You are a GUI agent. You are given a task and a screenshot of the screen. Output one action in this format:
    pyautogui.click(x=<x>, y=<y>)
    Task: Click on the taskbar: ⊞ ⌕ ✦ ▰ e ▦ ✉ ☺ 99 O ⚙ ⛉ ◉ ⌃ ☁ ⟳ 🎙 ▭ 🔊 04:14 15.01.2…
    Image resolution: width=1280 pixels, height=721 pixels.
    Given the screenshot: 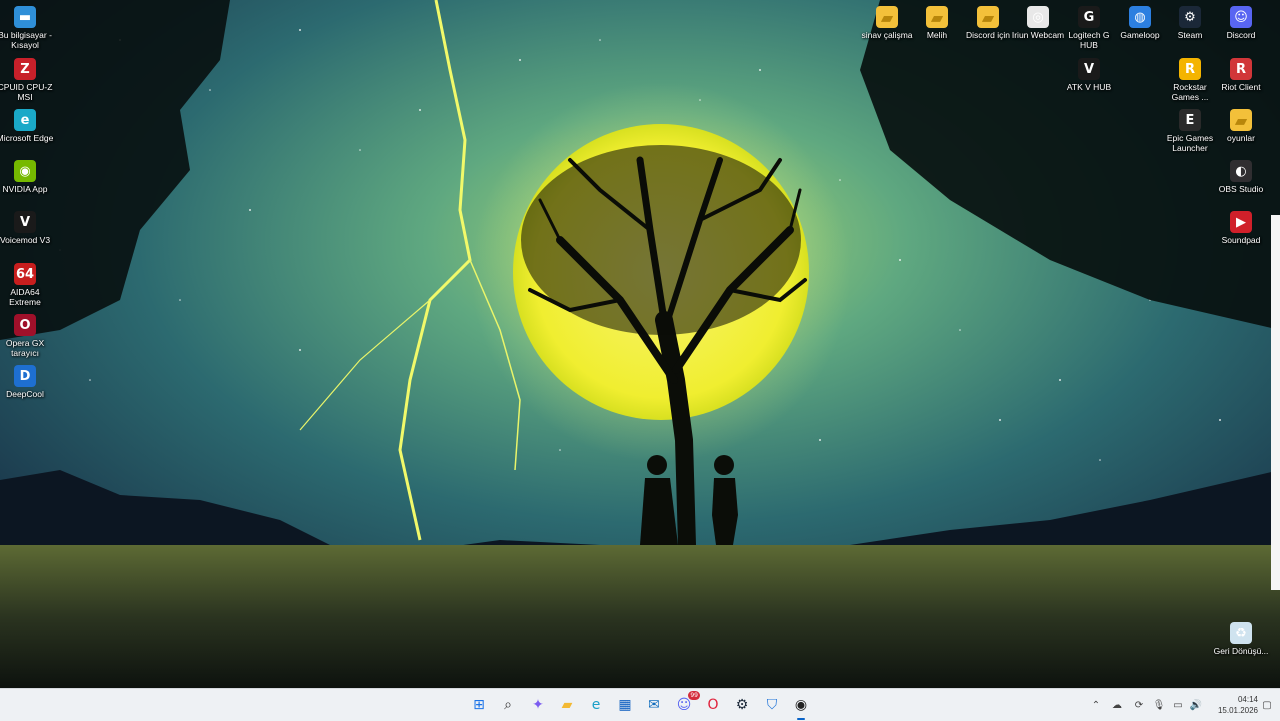 What is the action you would take?
    pyautogui.click(x=640, y=704)
    